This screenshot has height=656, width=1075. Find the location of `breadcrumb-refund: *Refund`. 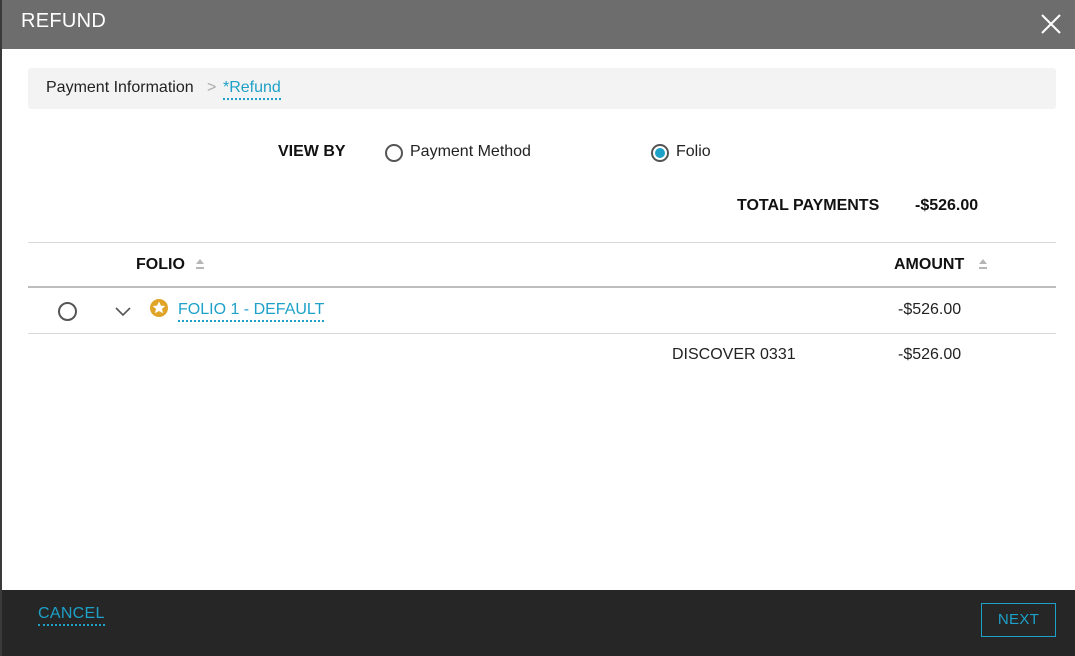

breadcrumb-refund: *Refund is located at coordinates (252, 89).